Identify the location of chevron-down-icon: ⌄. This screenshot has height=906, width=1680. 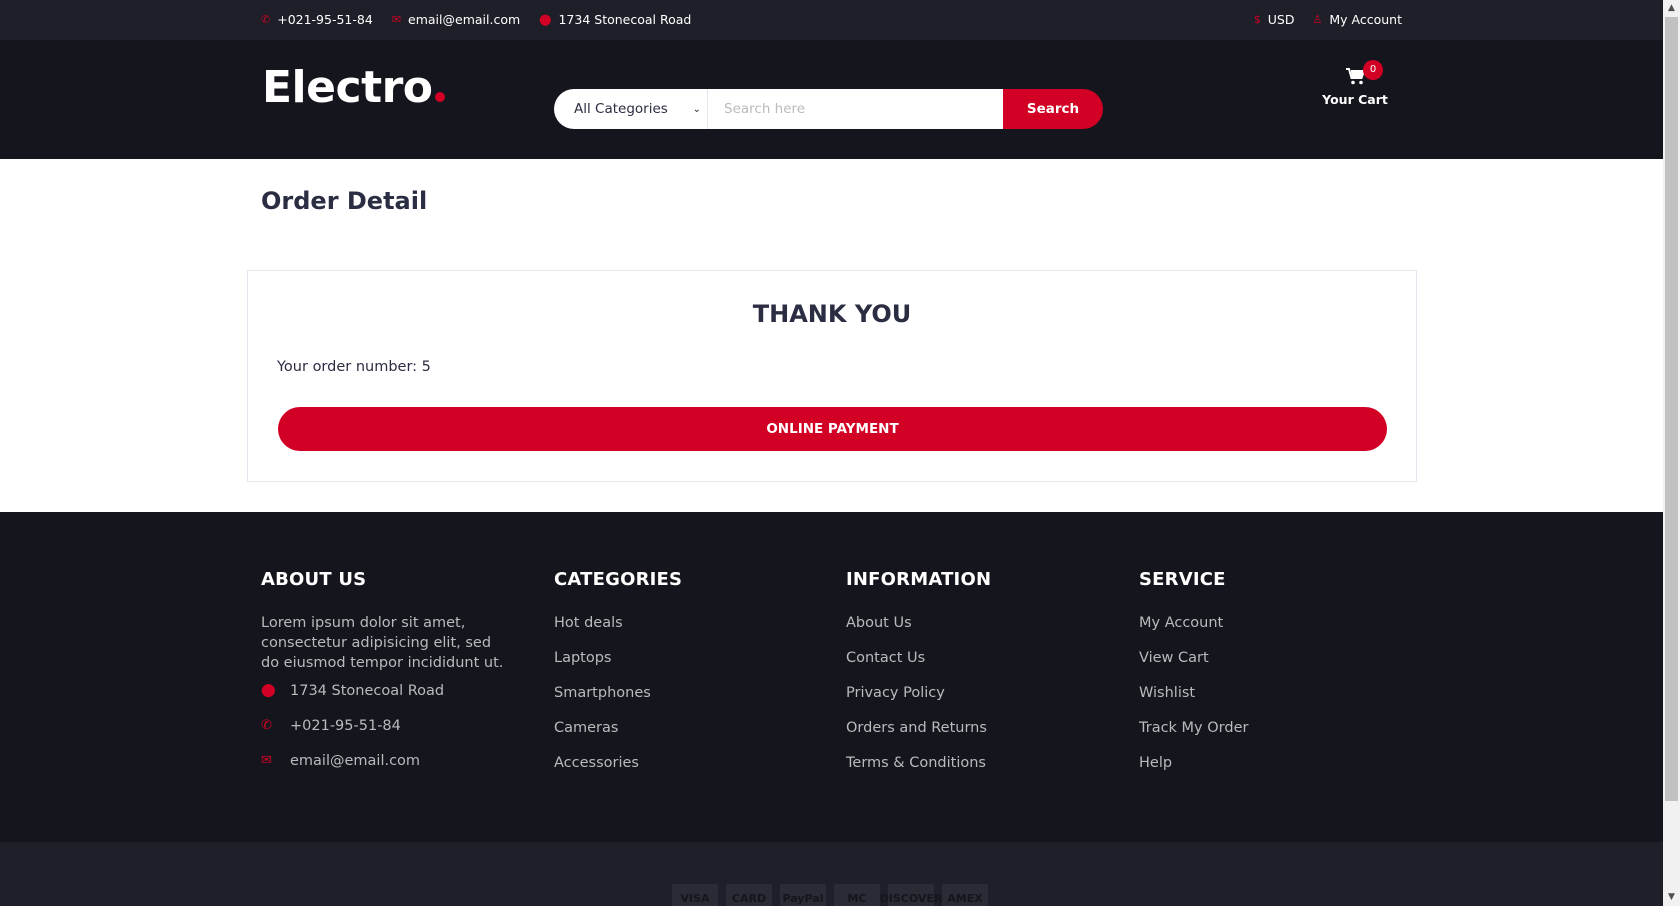
(696, 109).